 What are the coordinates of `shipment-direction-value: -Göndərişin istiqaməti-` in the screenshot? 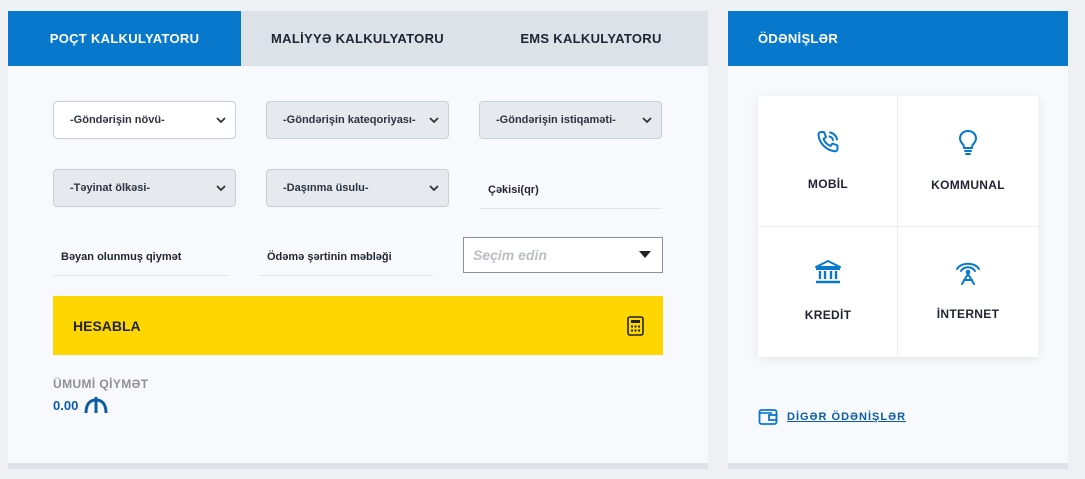 It's located at (556, 120).